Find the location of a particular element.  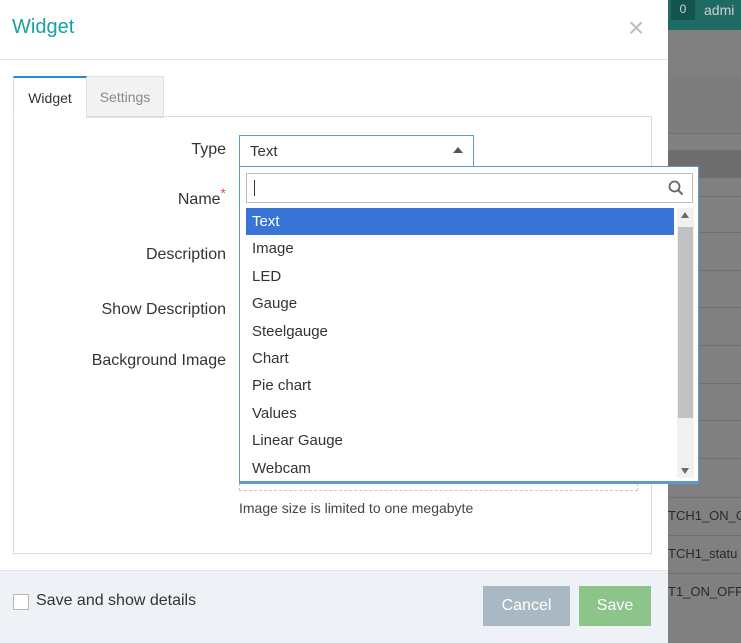

name-label: Name* is located at coordinates (201, 197).